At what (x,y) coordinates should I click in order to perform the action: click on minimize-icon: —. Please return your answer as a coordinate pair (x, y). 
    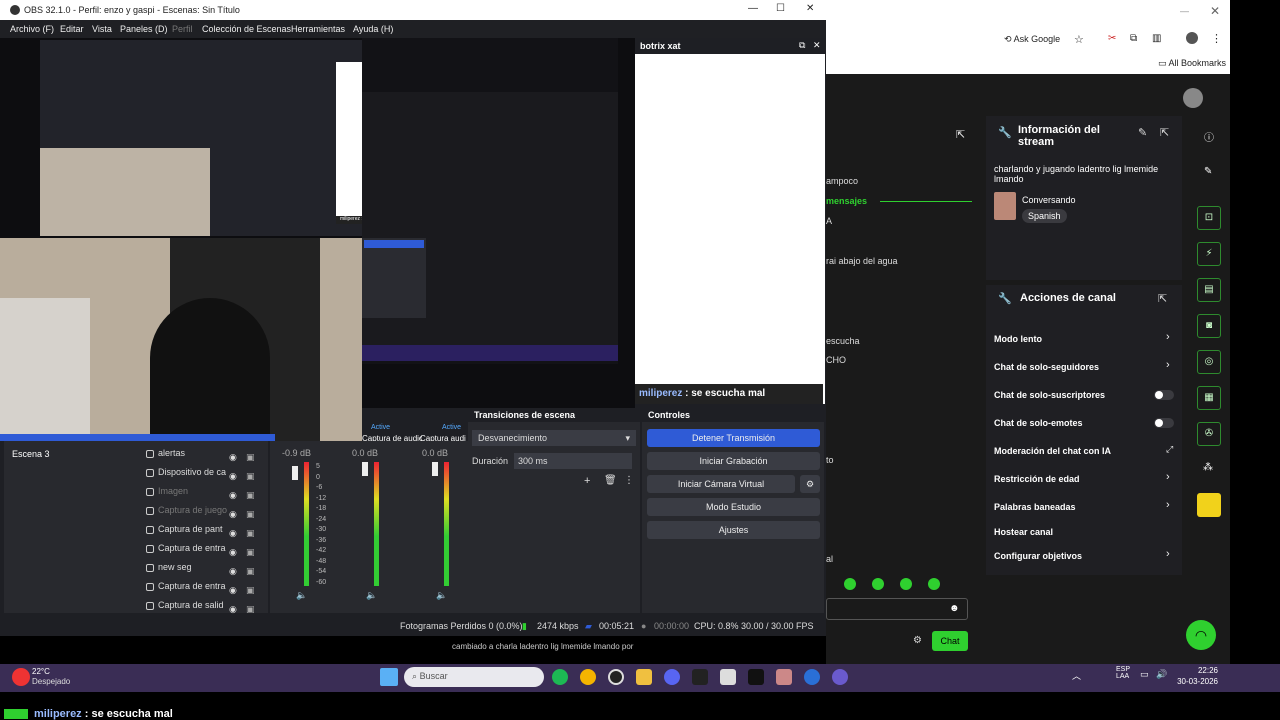
    Looking at the image, I should click on (1184, 11).